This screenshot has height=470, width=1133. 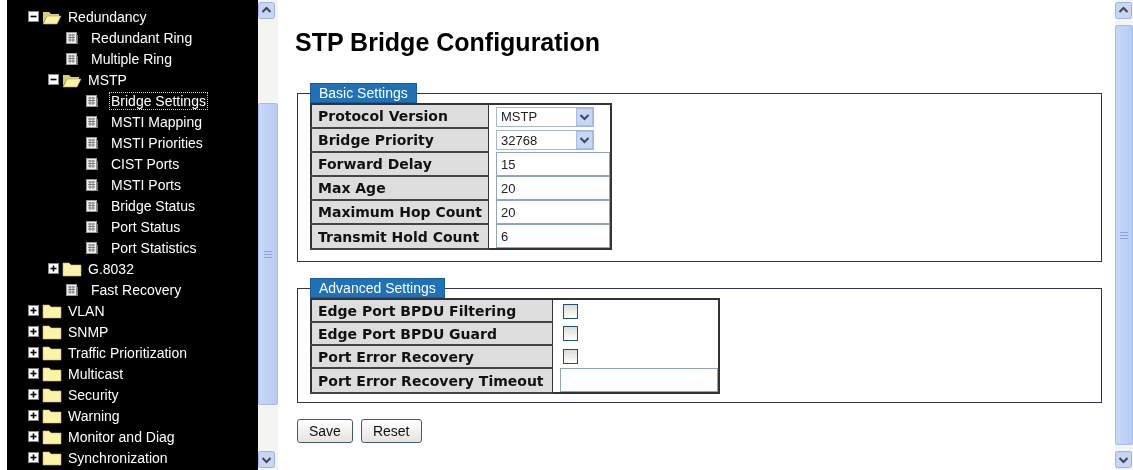 What do you see at coordinates (157, 121) in the screenshot?
I see `tree-item: MSTI Mapping` at bounding box center [157, 121].